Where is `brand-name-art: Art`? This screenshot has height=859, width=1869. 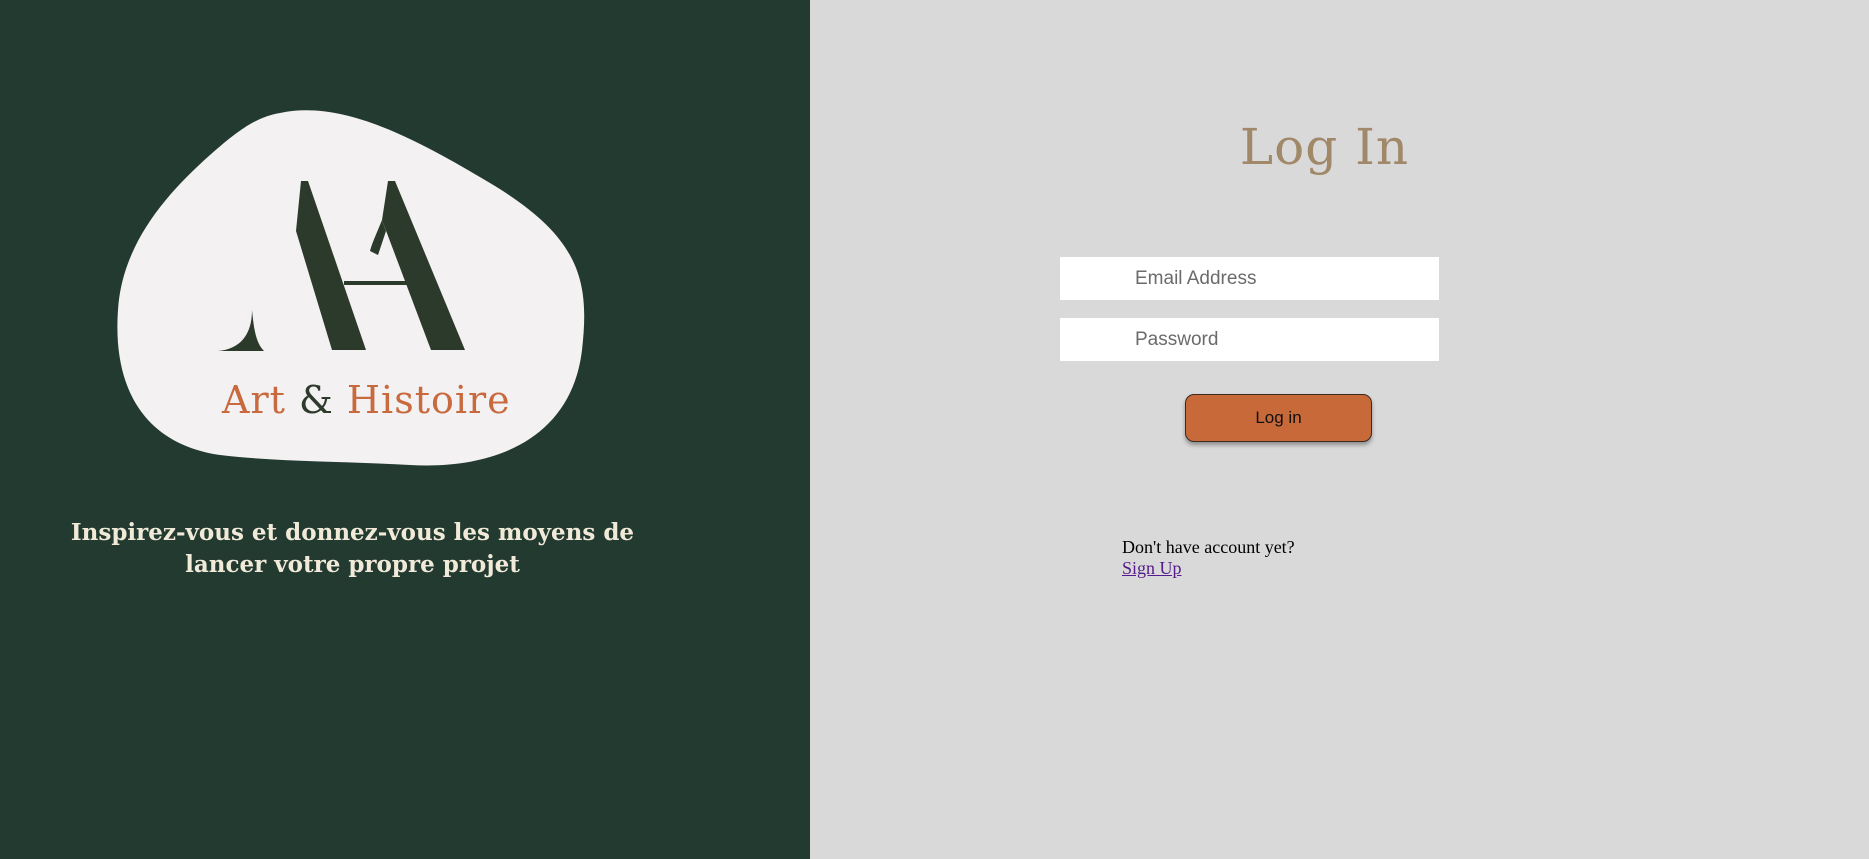 brand-name-art: Art is located at coordinates (254, 400).